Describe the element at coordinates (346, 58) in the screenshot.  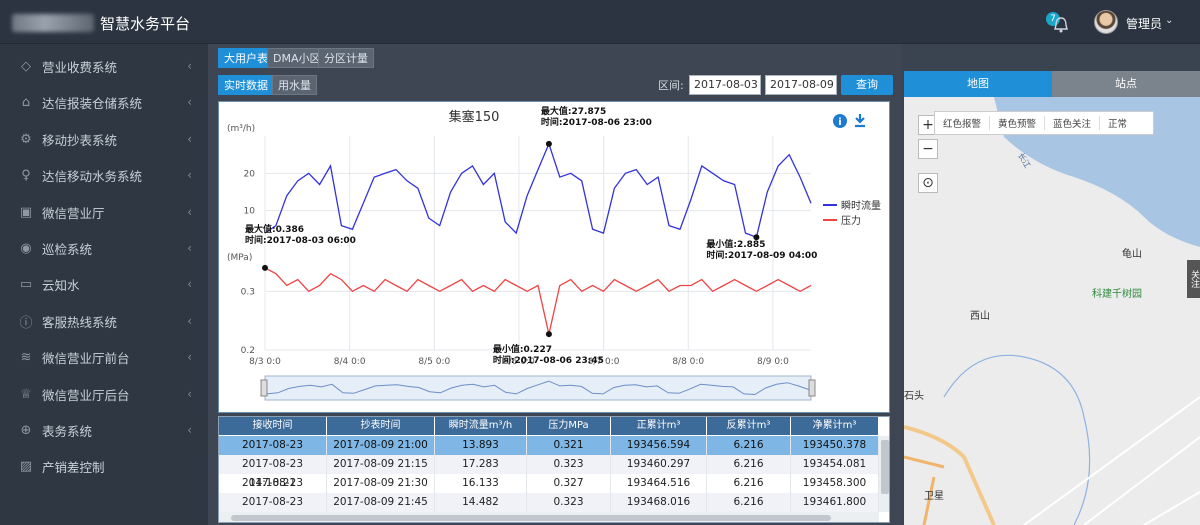
I see `tab-zone-metering: 分区计量` at that location.